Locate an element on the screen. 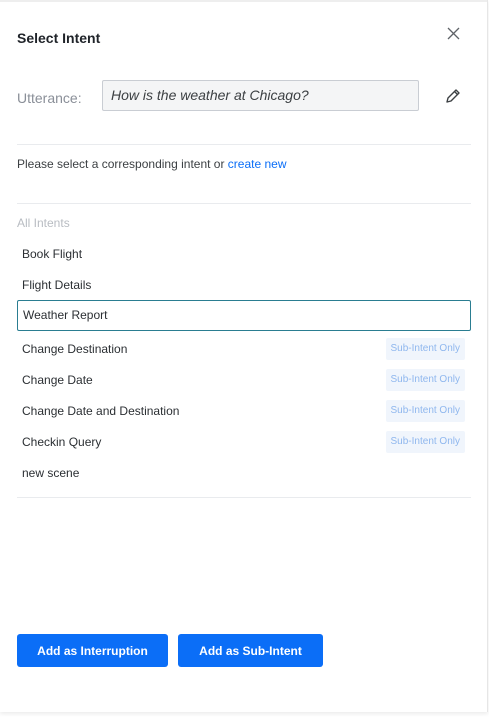 The height and width of the screenshot is (717, 489). utterance-label: Utterance: is located at coordinates (49, 98).